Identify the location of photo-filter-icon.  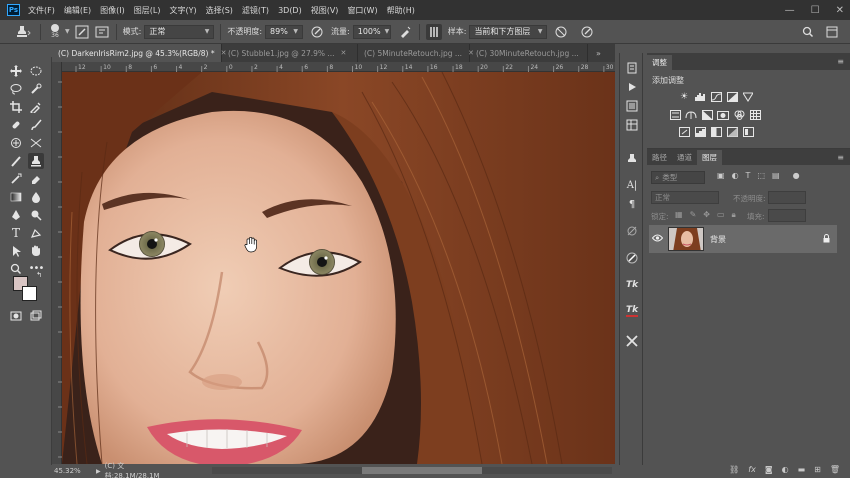
(723, 114).